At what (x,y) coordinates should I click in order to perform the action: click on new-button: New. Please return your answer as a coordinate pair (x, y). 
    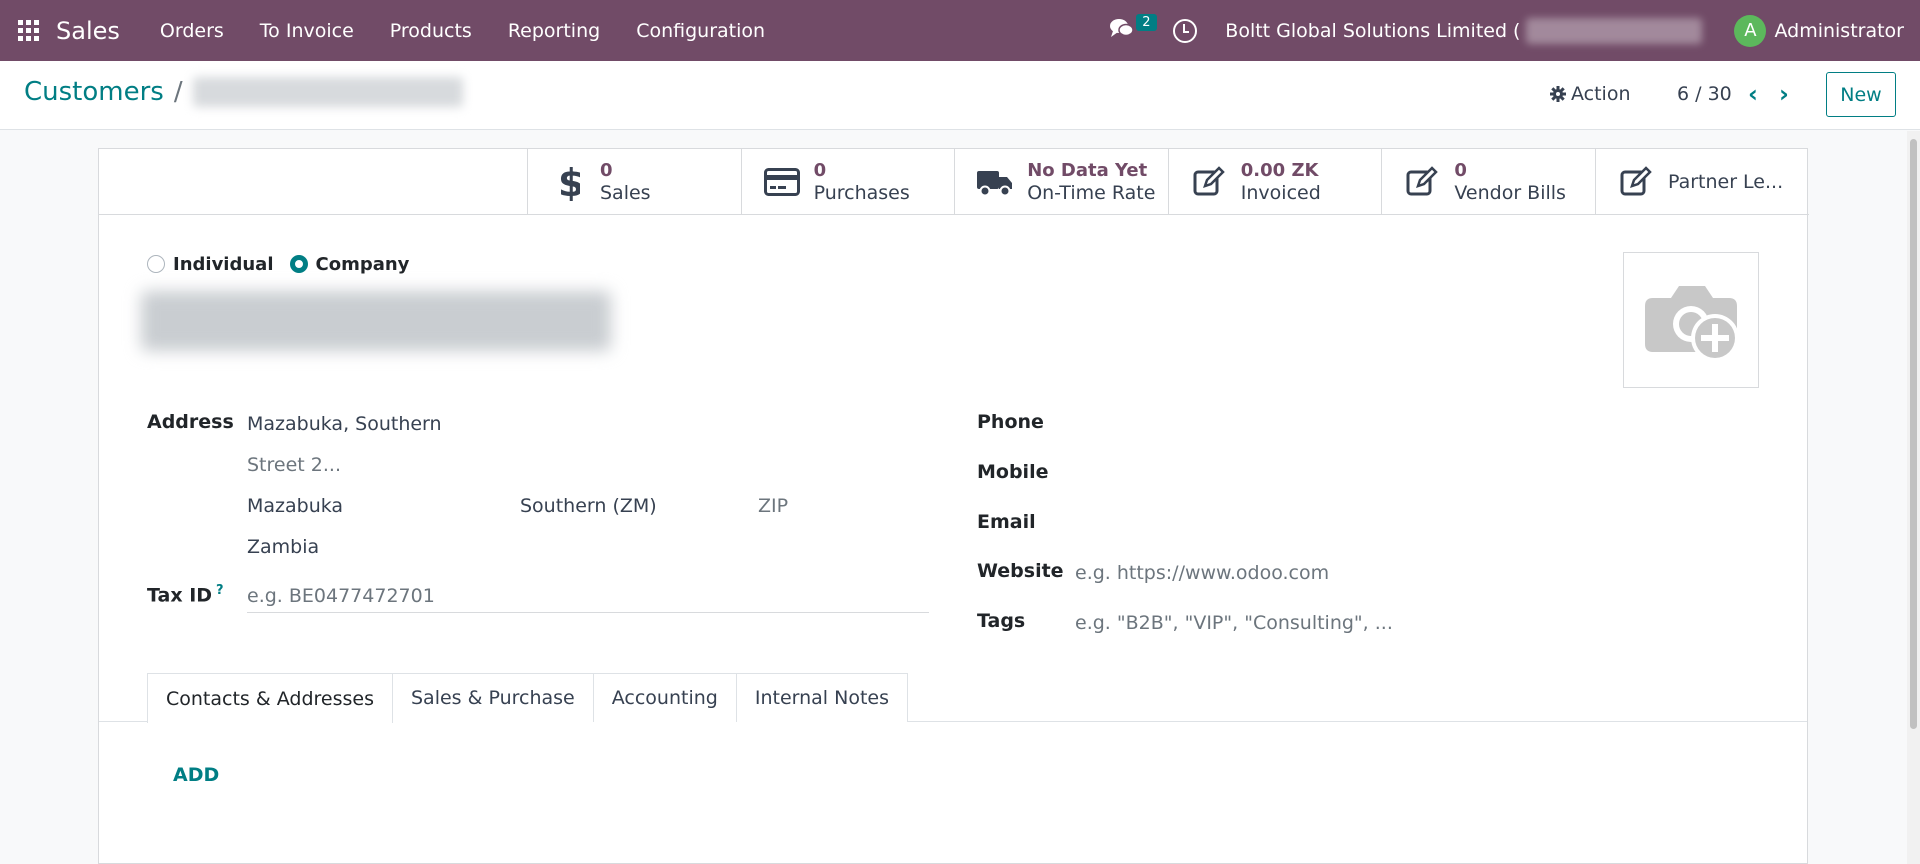
    Looking at the image, I should click on (1861, 94).